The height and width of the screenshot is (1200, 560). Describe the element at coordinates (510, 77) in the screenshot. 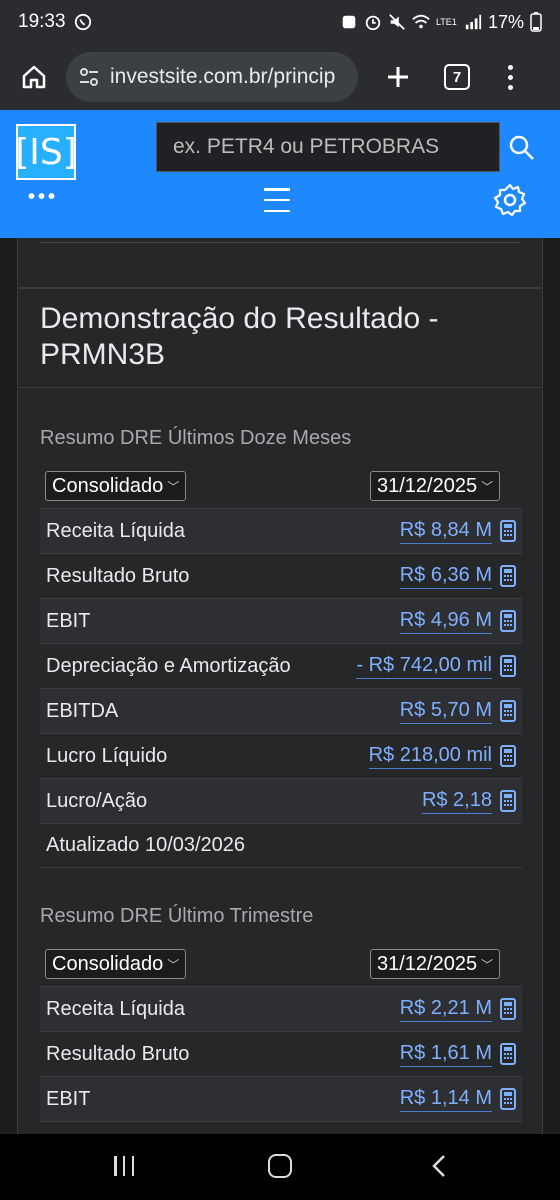

I see `browser-menu-button` at that location.